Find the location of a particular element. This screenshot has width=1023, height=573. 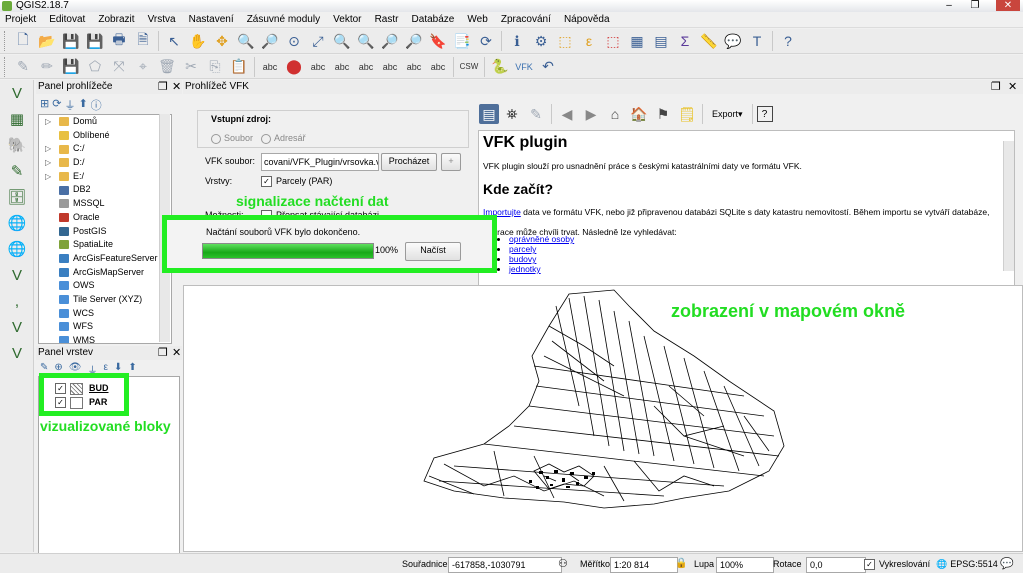

toggle-editing-icon: ✏ is located at coordinates (47, 67).